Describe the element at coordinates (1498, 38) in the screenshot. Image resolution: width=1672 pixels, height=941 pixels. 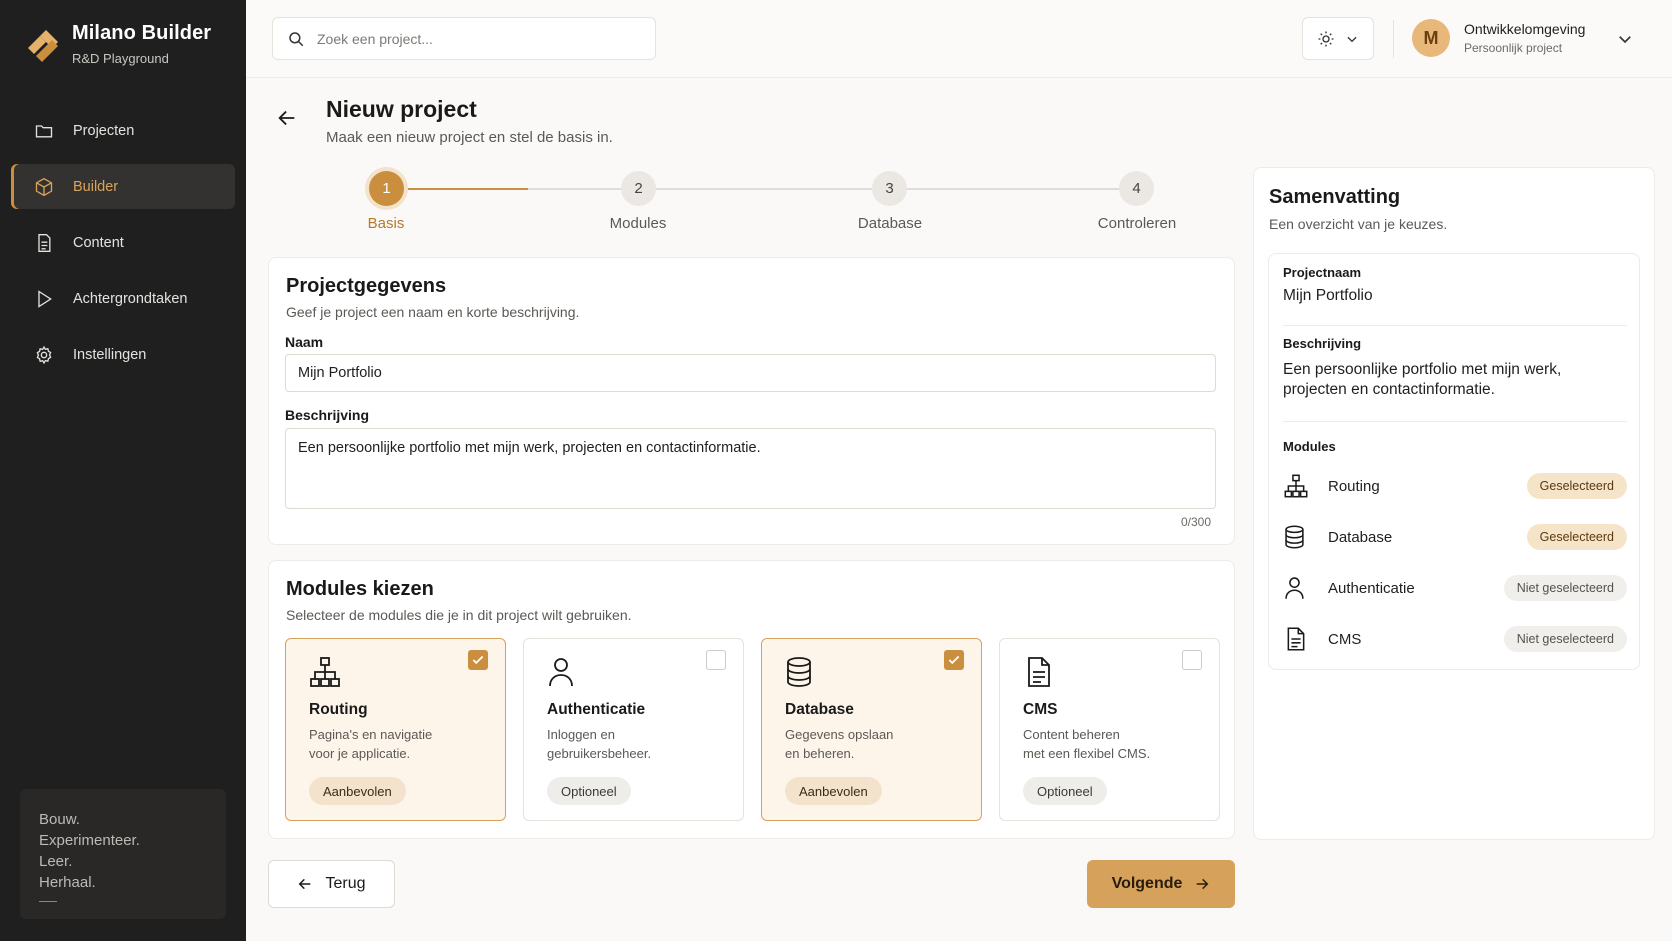
I see `user-menu: M Ontwikkelomgeving Persoonlijk project` at that location.